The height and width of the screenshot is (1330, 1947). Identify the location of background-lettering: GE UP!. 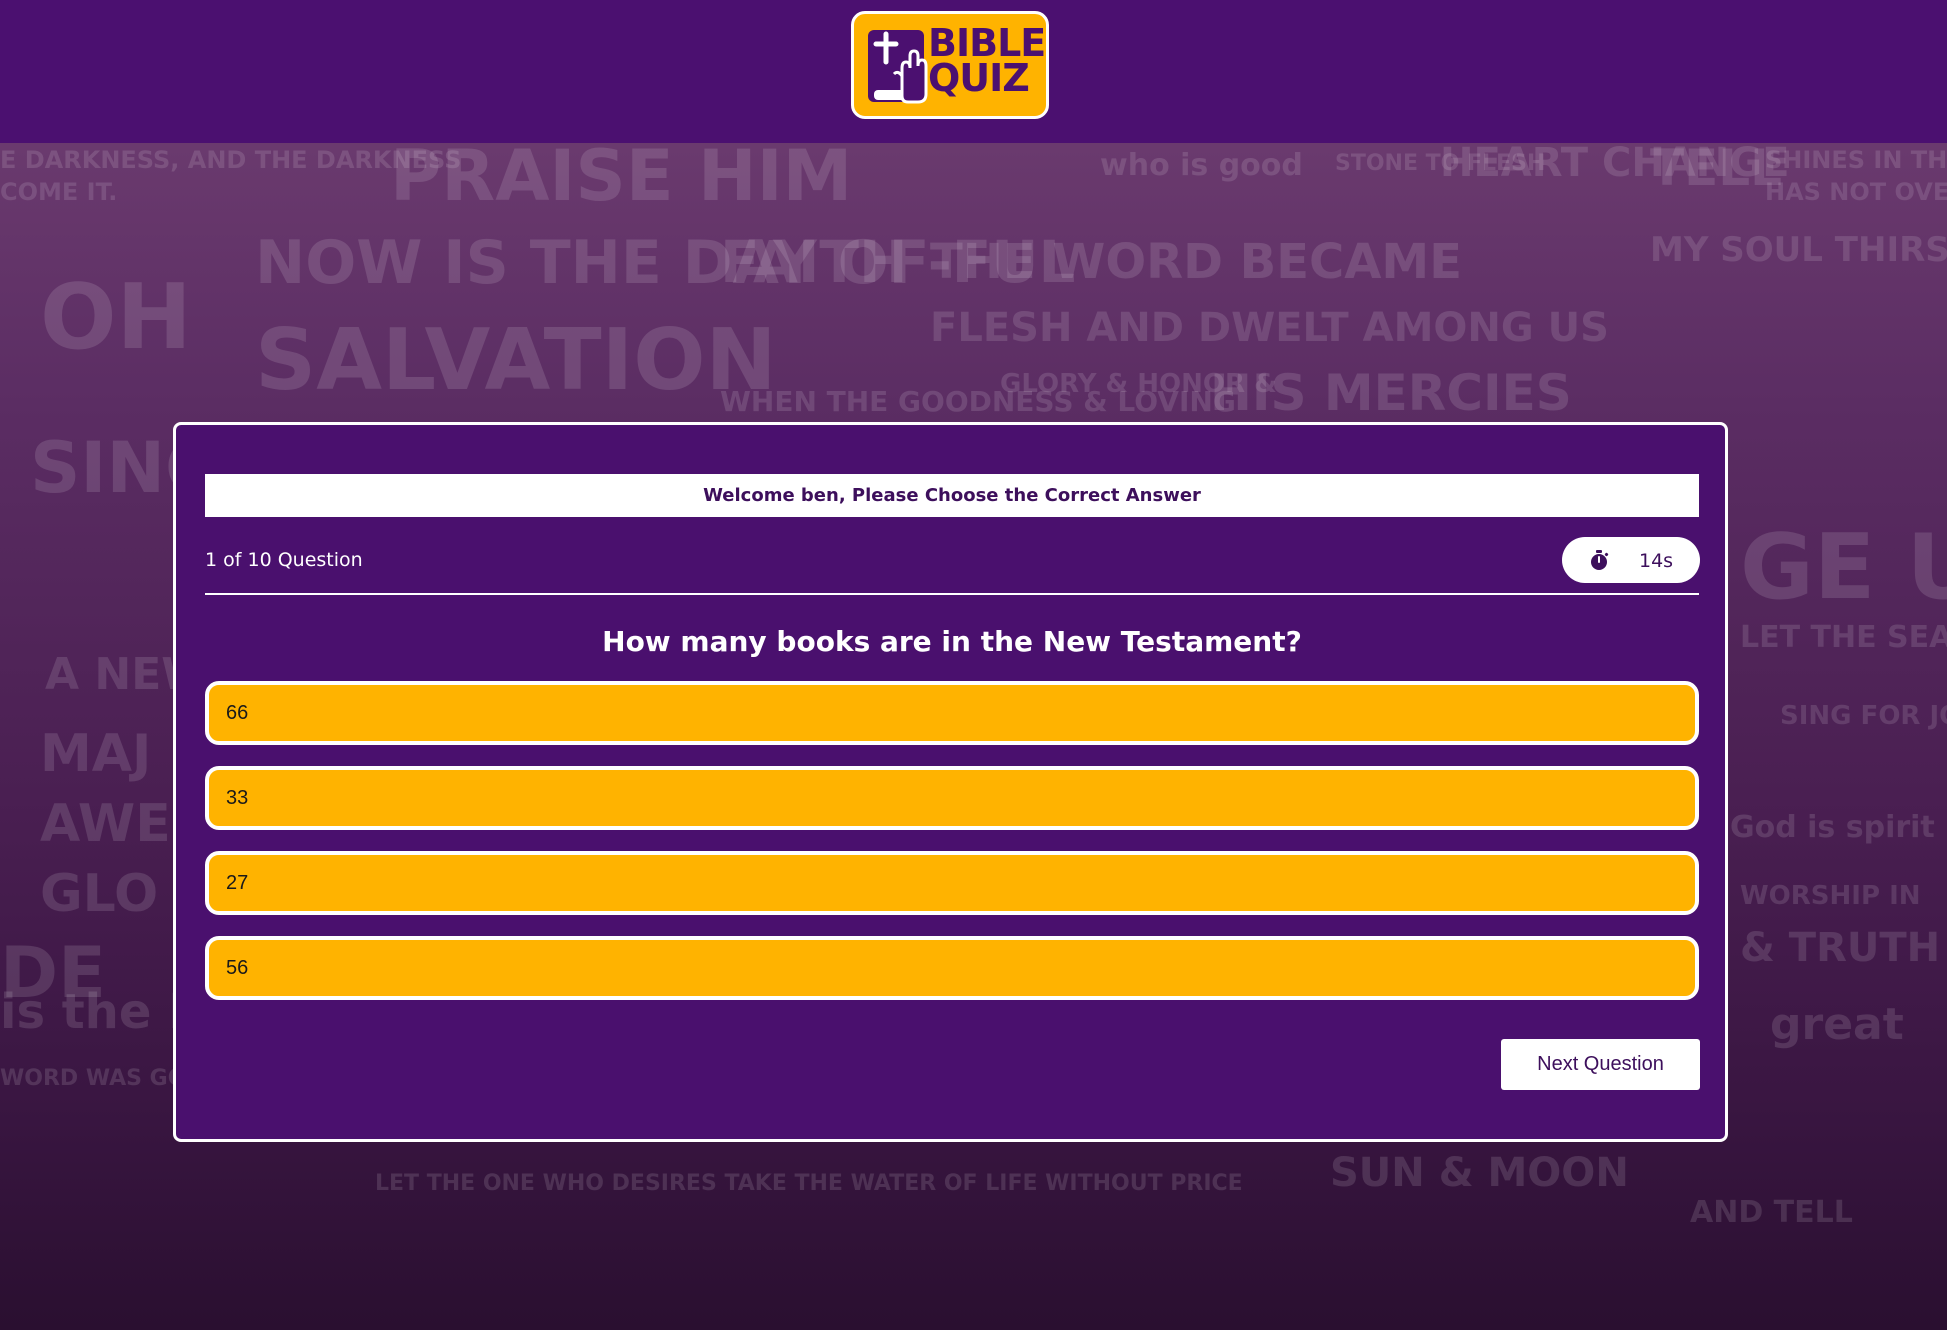
(1843, 567).